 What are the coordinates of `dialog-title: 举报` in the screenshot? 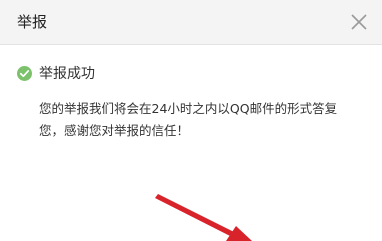 It's located at (32, 22).